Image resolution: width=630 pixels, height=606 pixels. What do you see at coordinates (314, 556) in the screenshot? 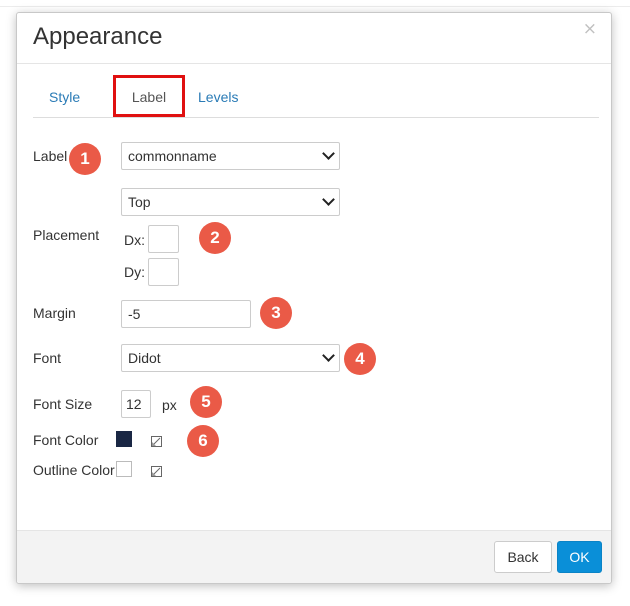
I see `dialog-footer: Back OK` at bounding box center [314, 556].